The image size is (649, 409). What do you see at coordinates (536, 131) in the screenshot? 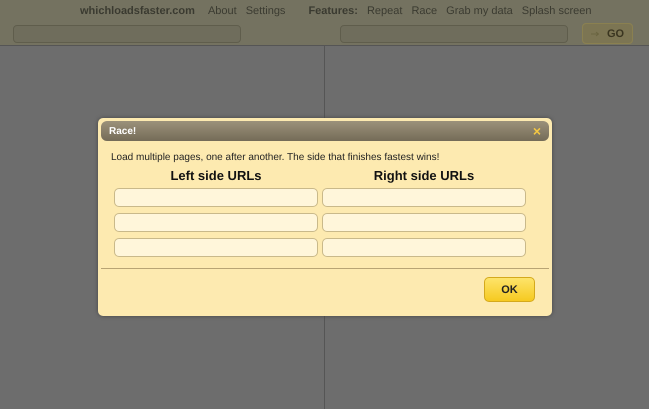
I see `close-button: ×` at bounding box center [536, 131].